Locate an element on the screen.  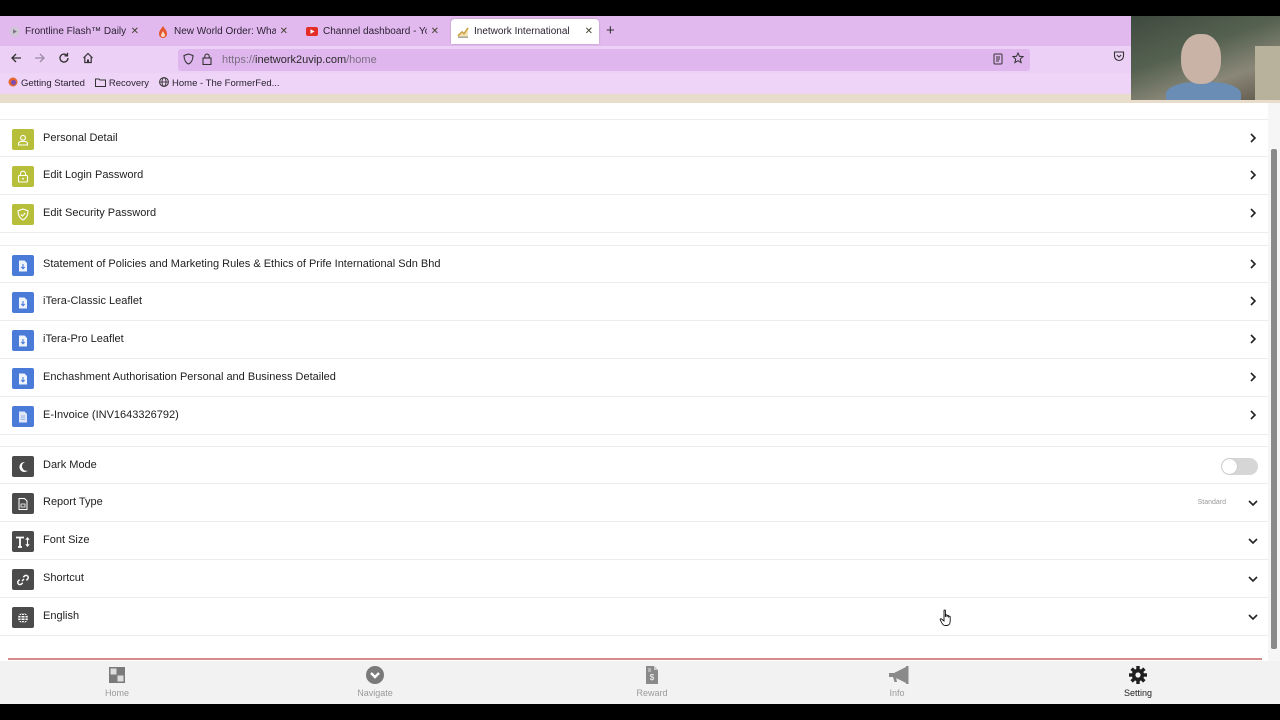
home-button is located at coordinates (88, 60).